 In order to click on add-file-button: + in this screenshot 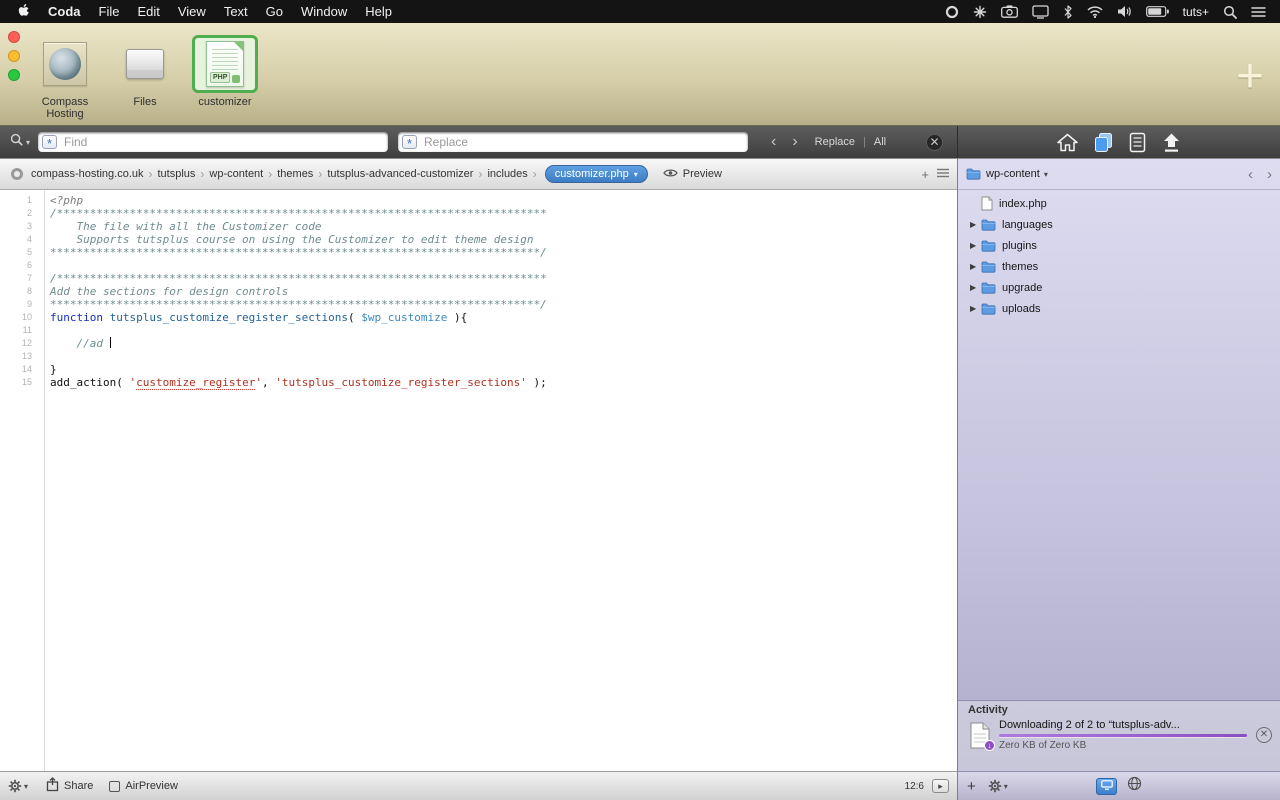, I will do `click(971, 786)`.